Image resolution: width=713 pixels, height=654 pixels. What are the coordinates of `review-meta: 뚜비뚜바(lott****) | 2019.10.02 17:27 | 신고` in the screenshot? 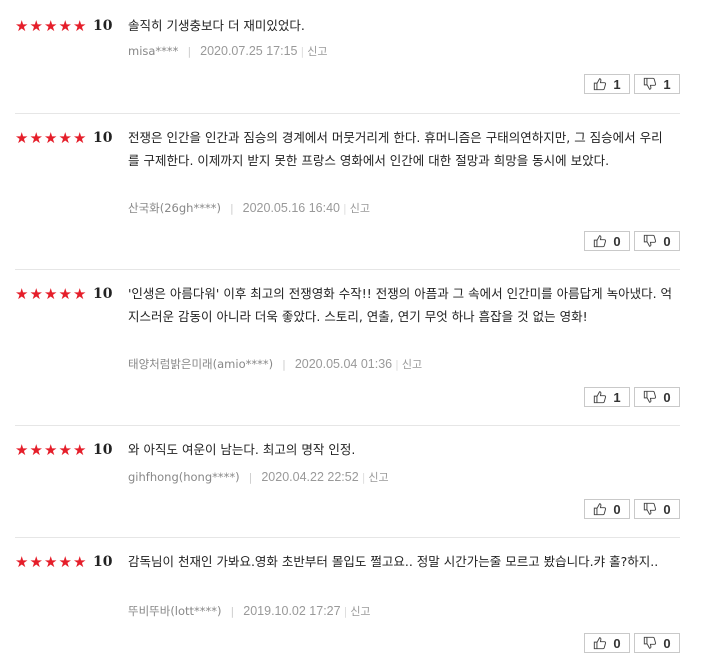 It's located at (249, 611).